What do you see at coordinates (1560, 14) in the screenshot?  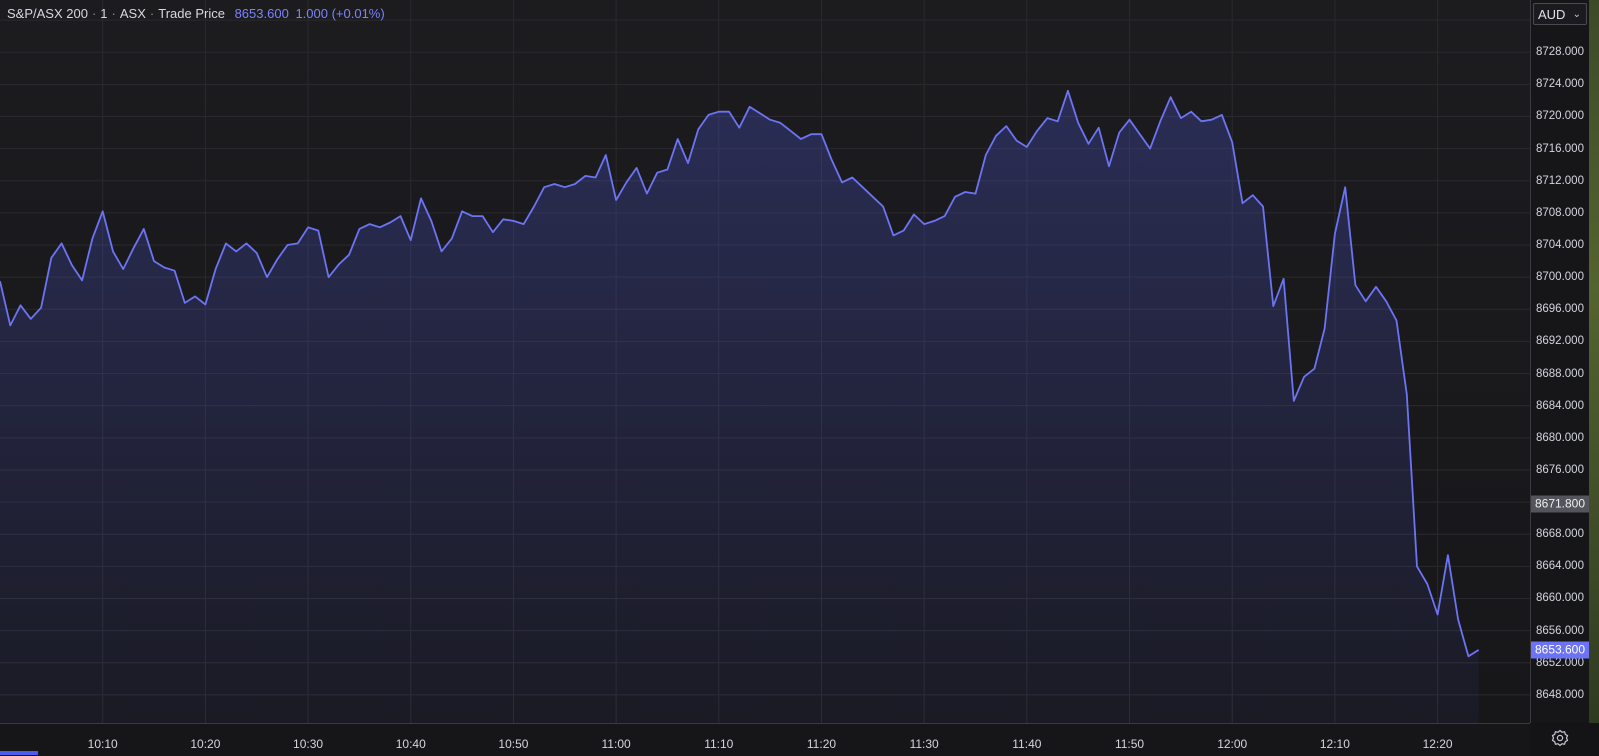 I see `currency-select: AUD ⌄` at bounding box center [1560, 14].